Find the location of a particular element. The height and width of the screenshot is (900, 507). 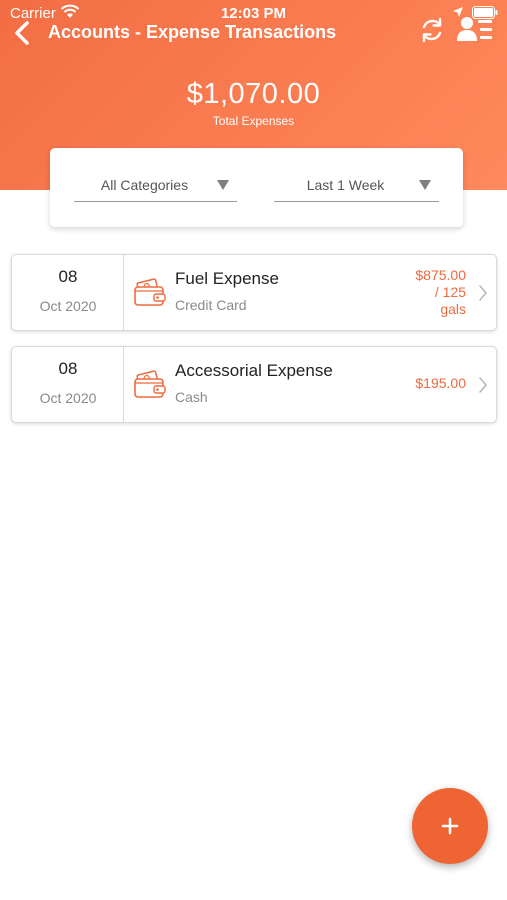

transaction-quantity-unit: gals is located at coordinates (453, 309).